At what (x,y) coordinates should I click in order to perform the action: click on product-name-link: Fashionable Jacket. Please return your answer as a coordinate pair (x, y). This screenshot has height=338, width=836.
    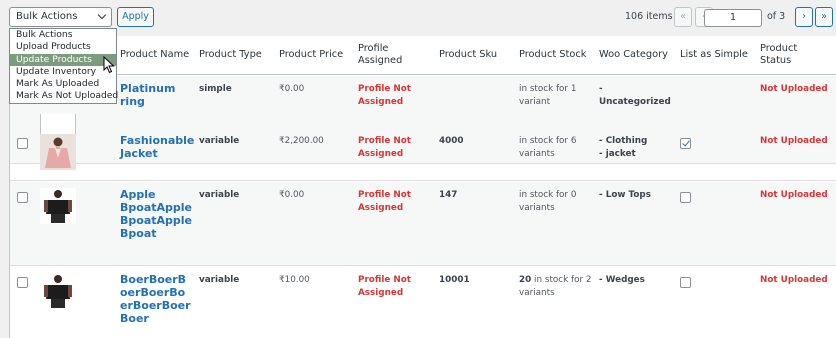
    Looking at the image, I should click on (157, 147).